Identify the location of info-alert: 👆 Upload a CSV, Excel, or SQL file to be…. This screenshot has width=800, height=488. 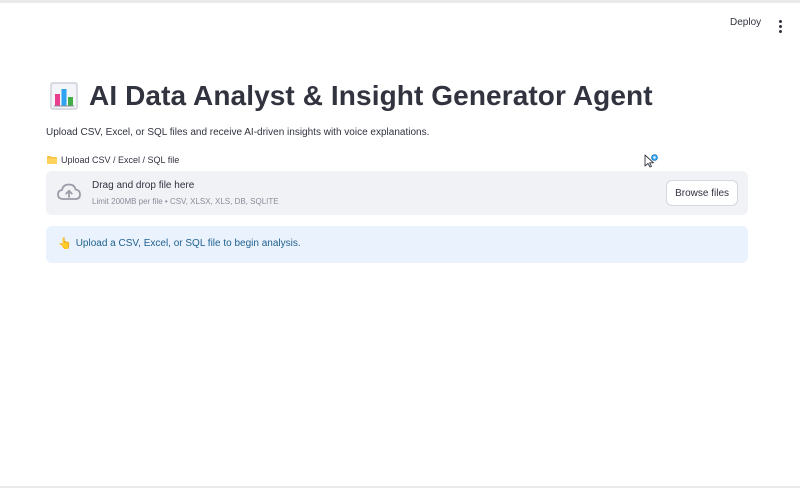
(397, 244).